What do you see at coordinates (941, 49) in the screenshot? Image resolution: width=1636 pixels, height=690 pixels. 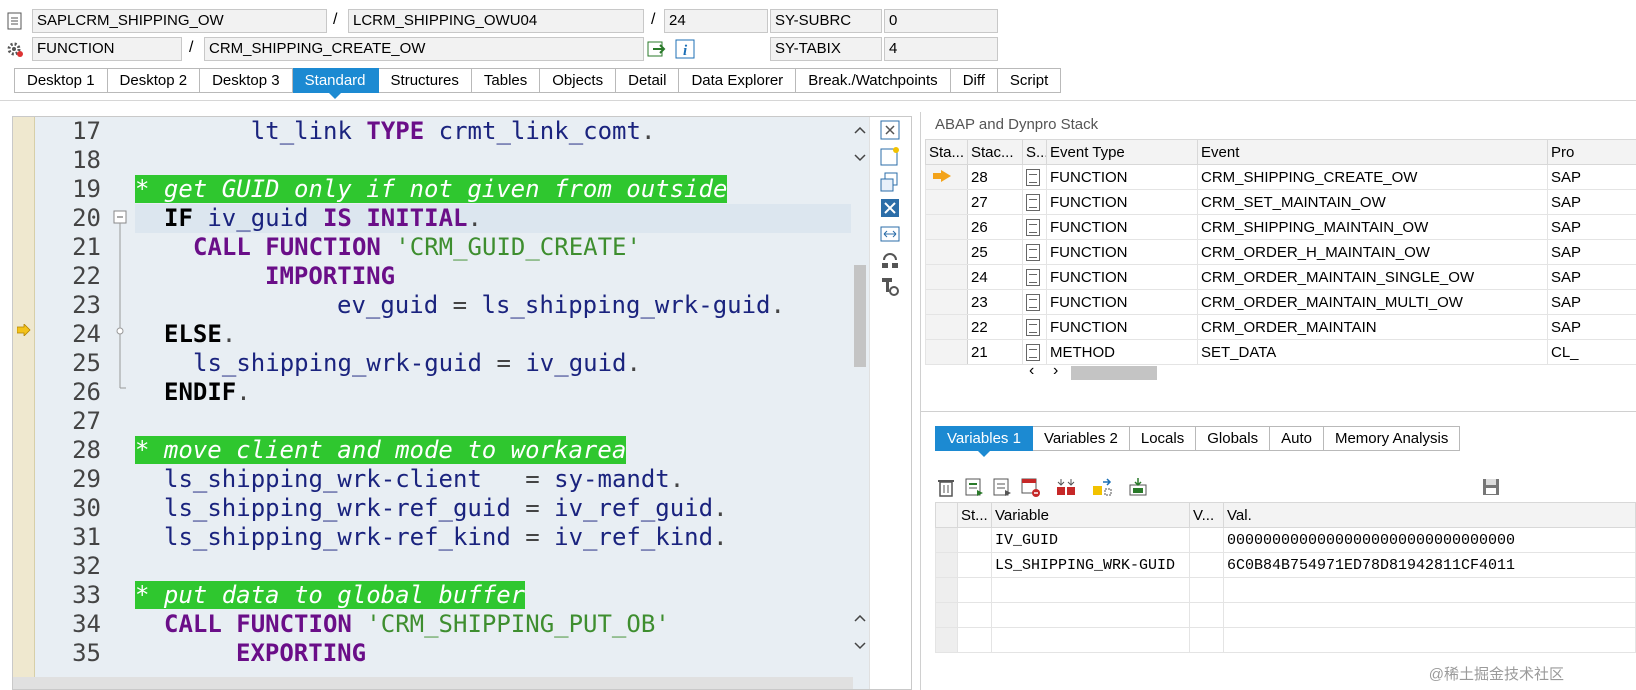 I see `sy-tabix-value: 4` at bounding box center [941, 49].